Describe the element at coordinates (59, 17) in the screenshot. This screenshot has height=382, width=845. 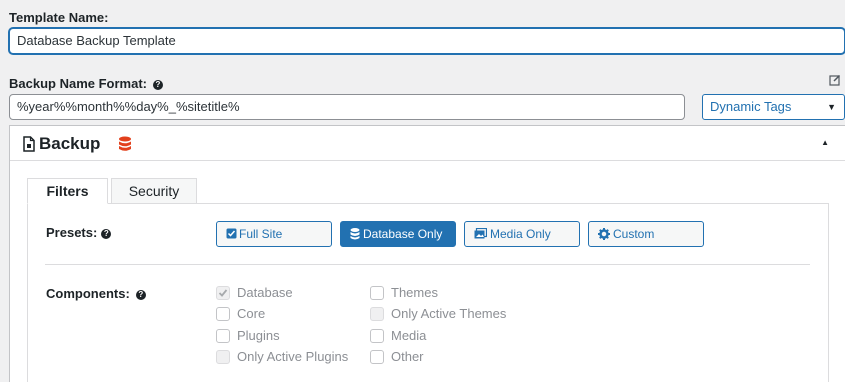
I see `template-name-label: Template Name:` at that location.